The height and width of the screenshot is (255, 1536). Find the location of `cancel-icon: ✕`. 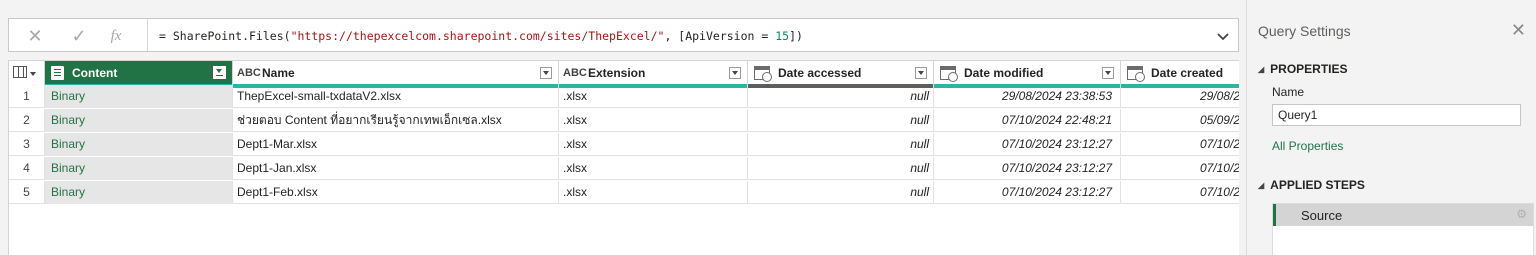

cancel-icon: ✕ is located at coordinates (35, 36).